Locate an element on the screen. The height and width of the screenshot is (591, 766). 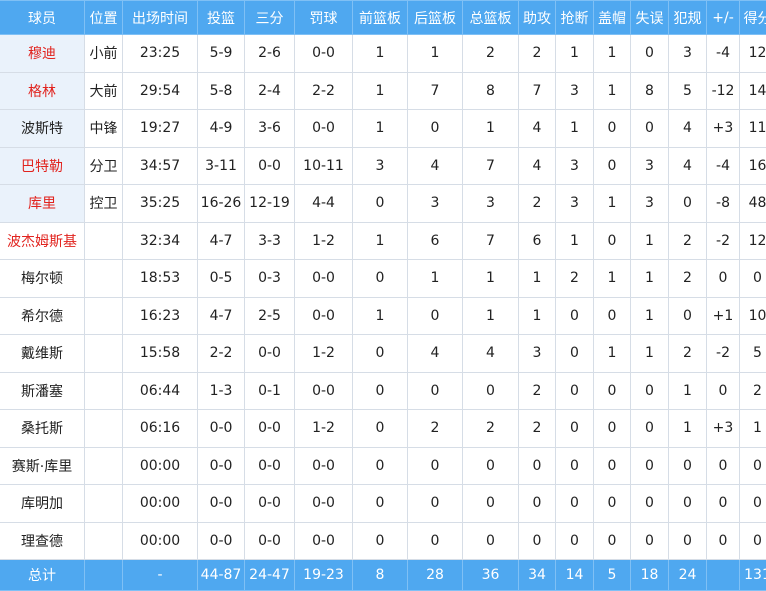
cell-ast: 0 is located at coordinates (537, 466).